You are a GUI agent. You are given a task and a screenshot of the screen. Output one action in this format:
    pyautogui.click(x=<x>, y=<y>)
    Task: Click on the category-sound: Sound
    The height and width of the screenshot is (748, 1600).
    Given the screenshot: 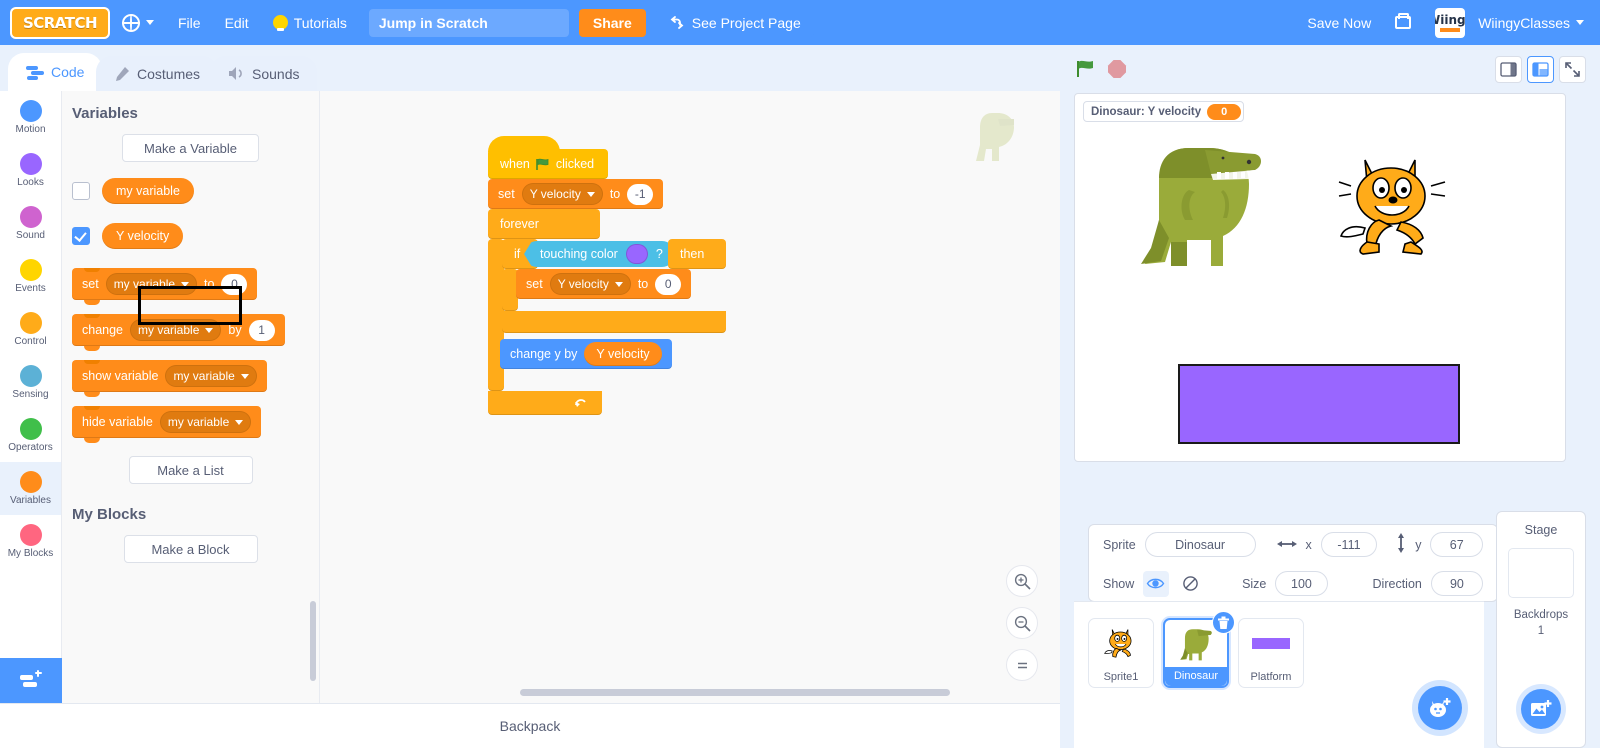 What is the action you would take?
    pyautogui.click(x=30, y=223)
    